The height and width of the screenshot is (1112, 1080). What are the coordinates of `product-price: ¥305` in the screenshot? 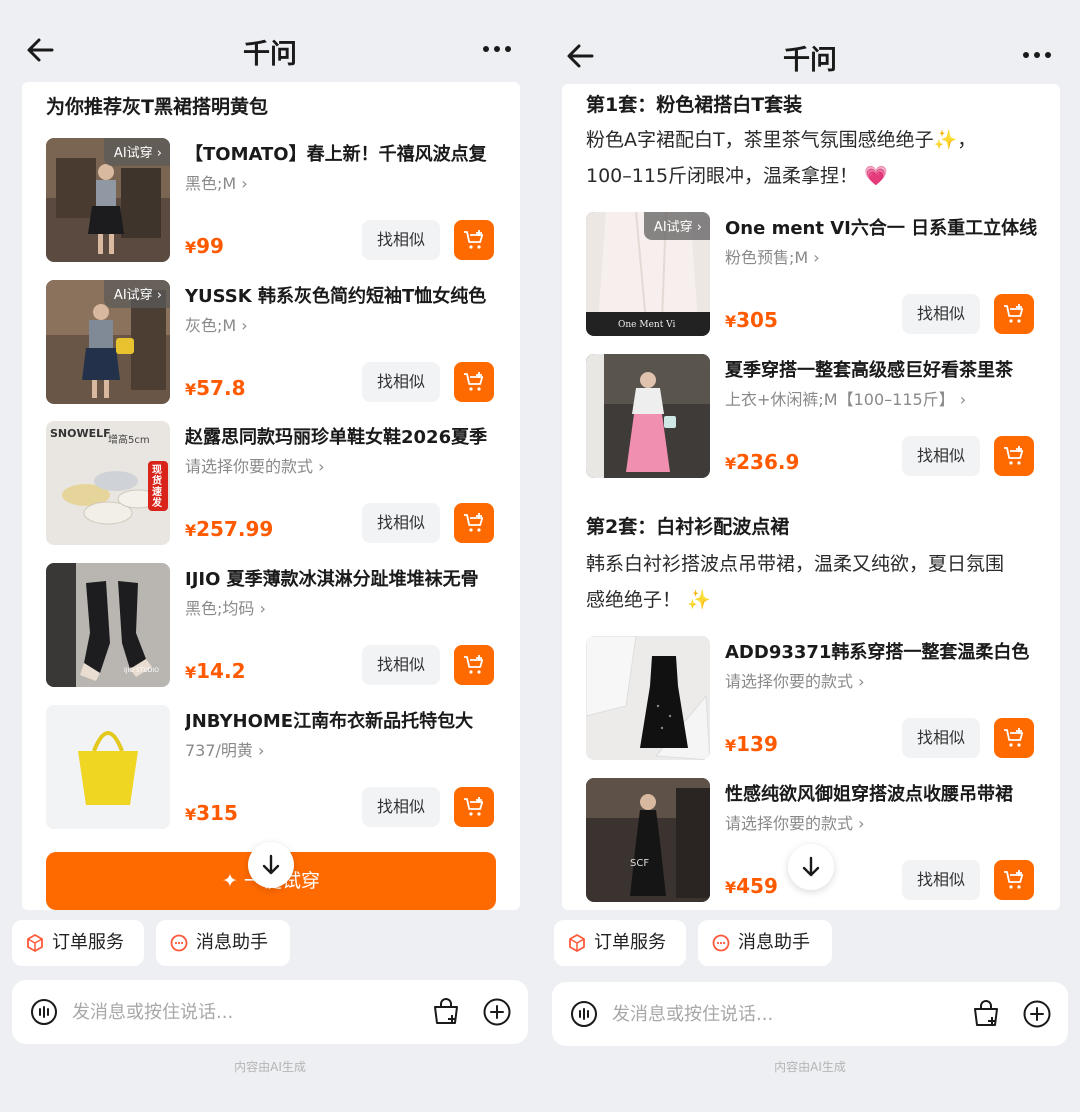 It's located at (751, 320).